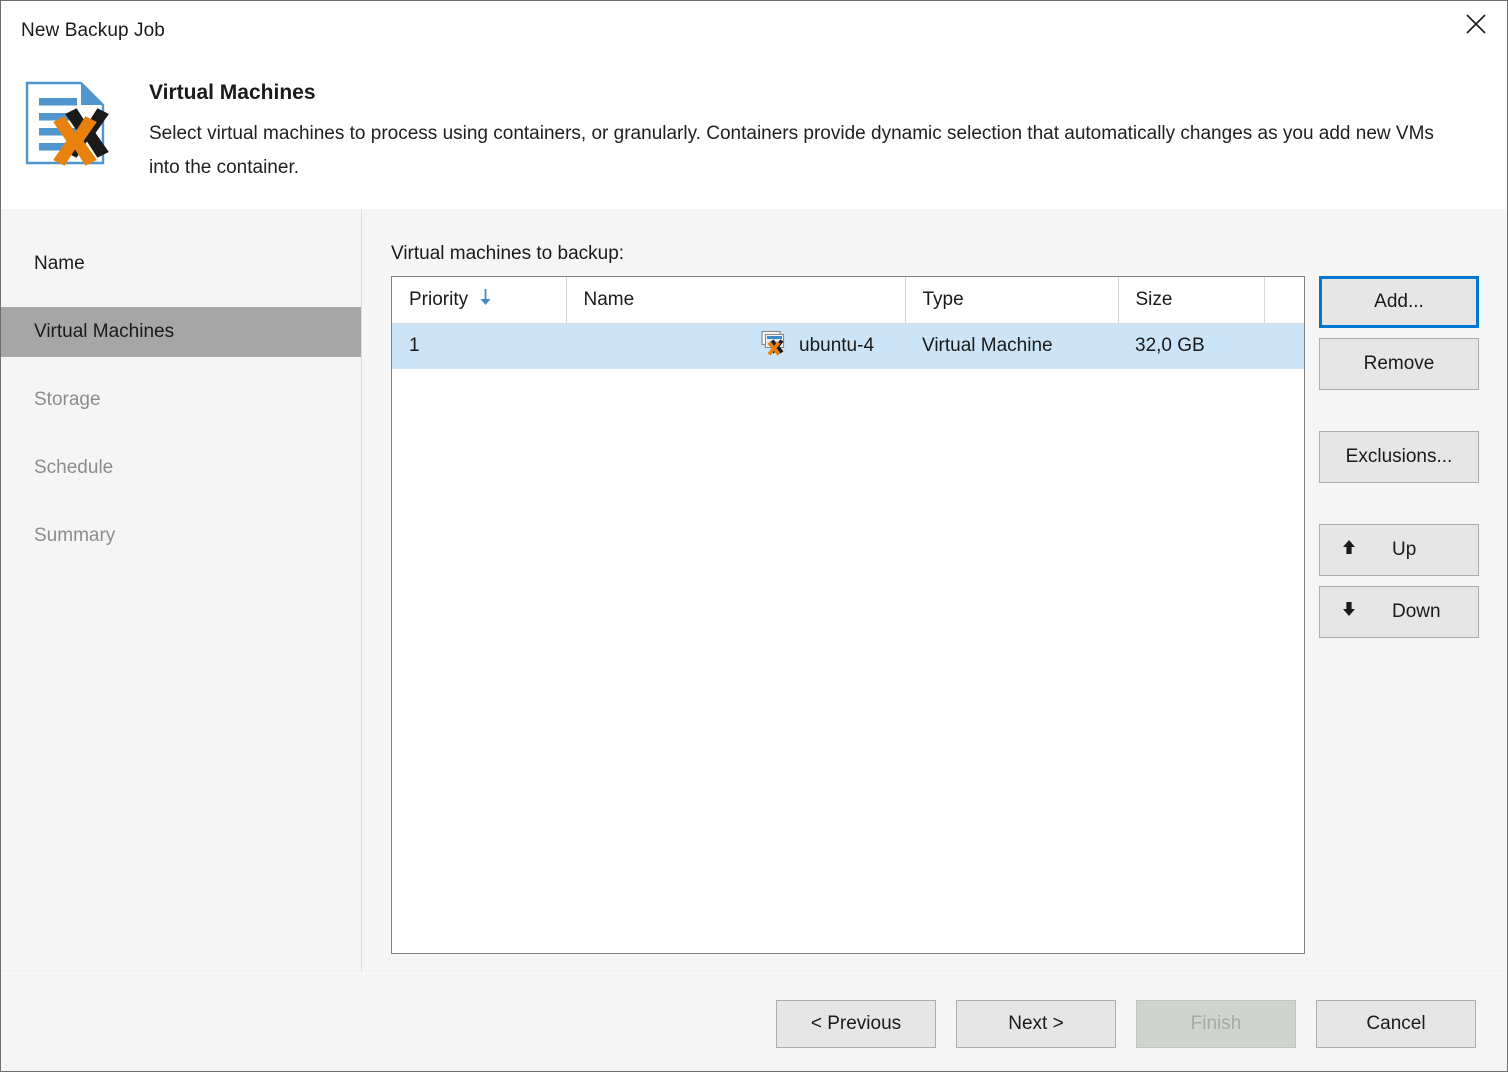 The width and height of the screenshot is (1508, 1072). What do you see at coordinates (479, 346) in the screenshot?
I see `cell-priority: 1` at bounding box center [479, 346].